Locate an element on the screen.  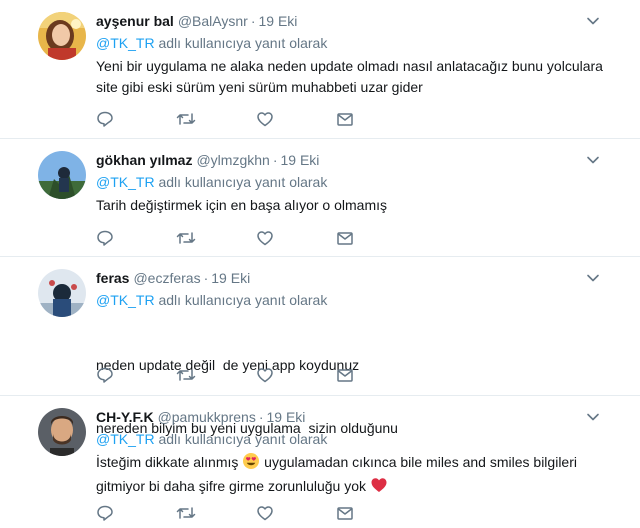
heart-eyes-emoji is located at coordinates (251, 464).